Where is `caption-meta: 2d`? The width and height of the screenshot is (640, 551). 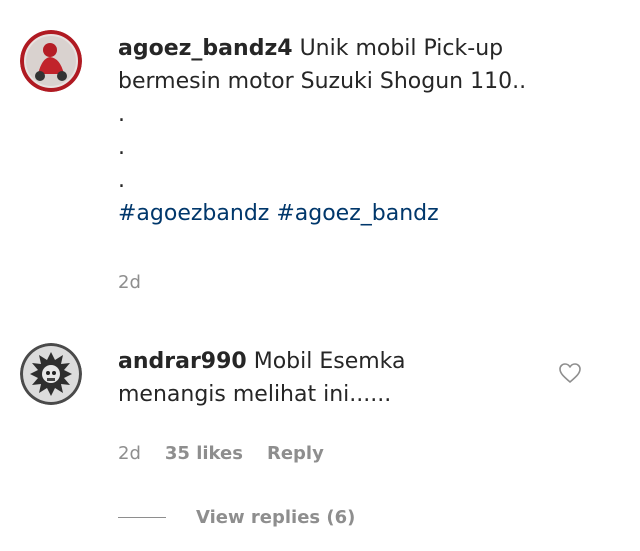 caption-meta: 2d is located at coordinates (129, 282).